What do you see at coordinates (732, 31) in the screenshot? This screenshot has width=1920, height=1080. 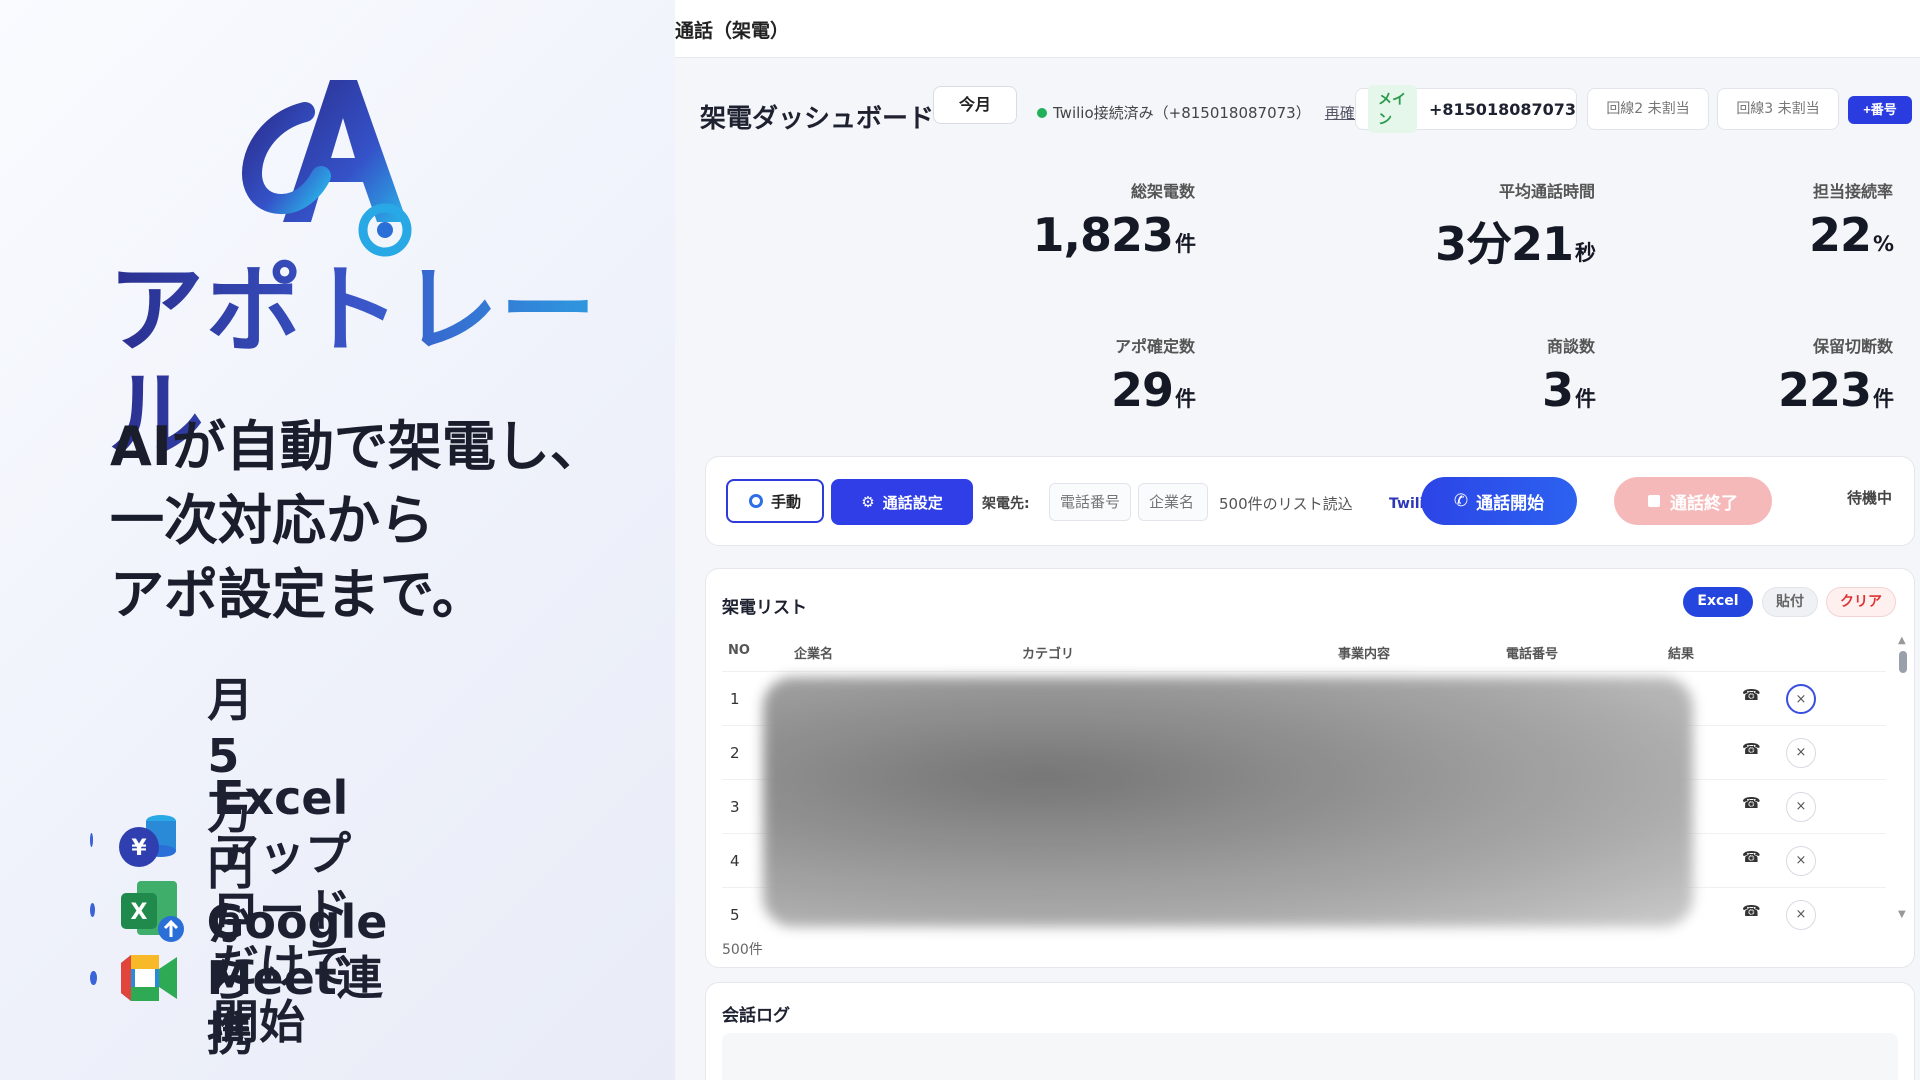 I see `breadcrumb: 通話（架電）` at bounding box center [732, 31].